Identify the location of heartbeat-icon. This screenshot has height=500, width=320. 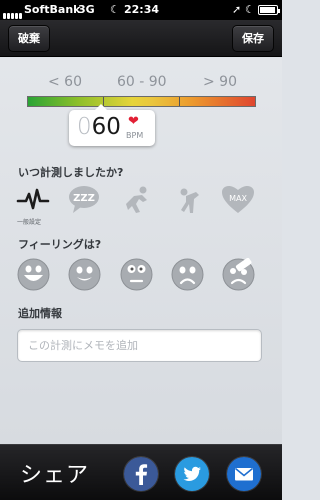
(33, 199).